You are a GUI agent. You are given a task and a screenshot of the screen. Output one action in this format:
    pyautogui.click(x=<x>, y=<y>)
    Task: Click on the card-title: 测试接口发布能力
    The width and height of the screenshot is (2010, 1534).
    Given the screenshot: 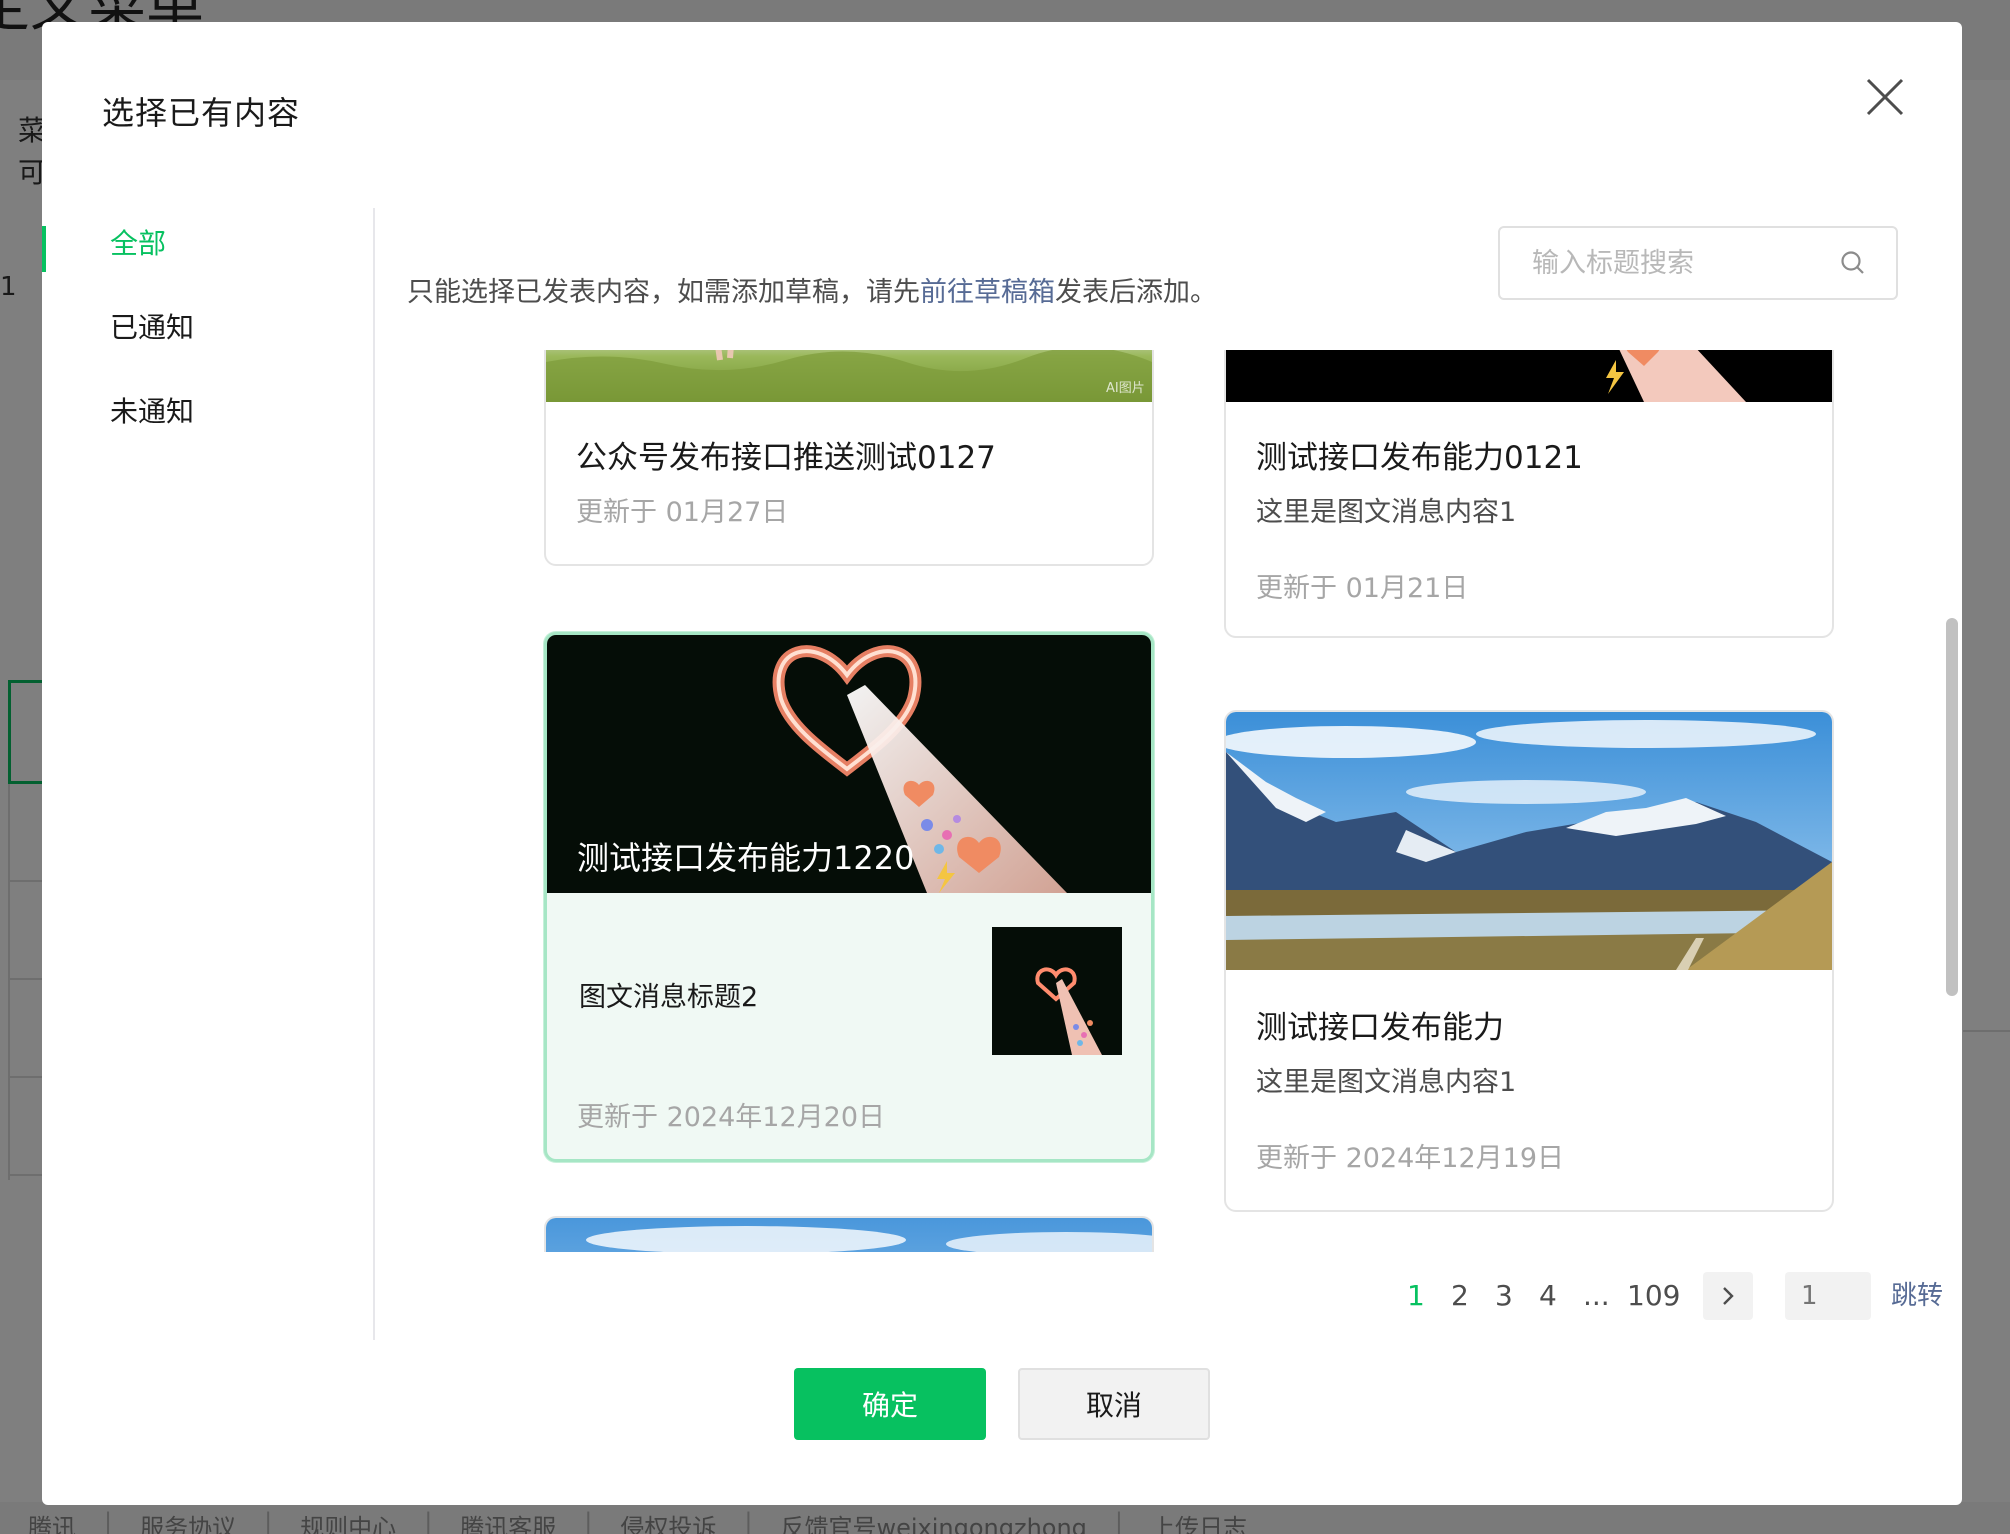 What is the action you would take?
    pyautogui.click(x=1380, y=1028)
    